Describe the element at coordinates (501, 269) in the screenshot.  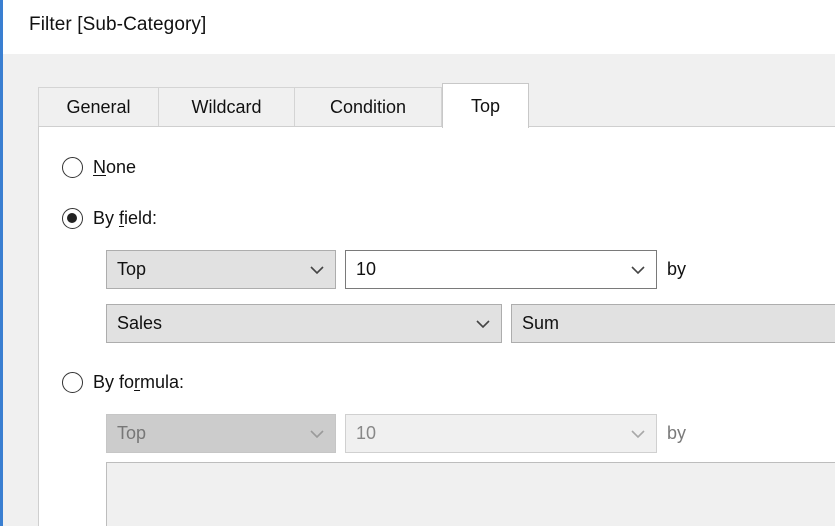
I see `count-combo: 10` at that location.